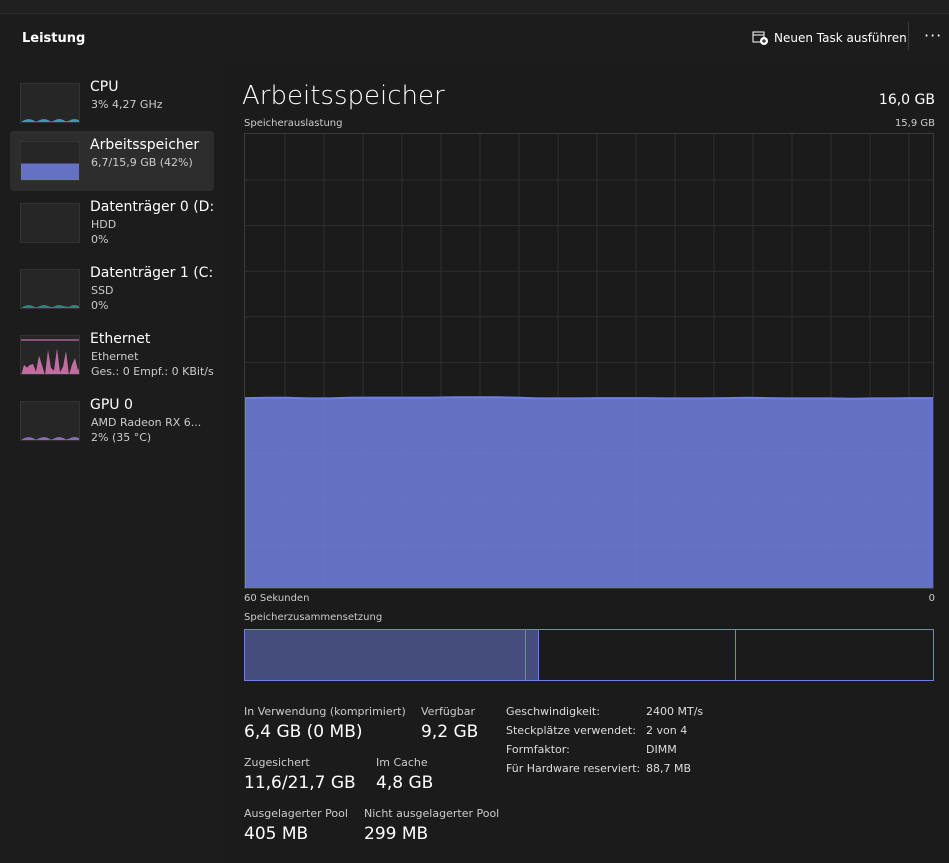 The image size is (949, 863). I want to click on stat-0: In Verwendung (komprimiert) 6,4 GB (0 MB), so click(325, 723).